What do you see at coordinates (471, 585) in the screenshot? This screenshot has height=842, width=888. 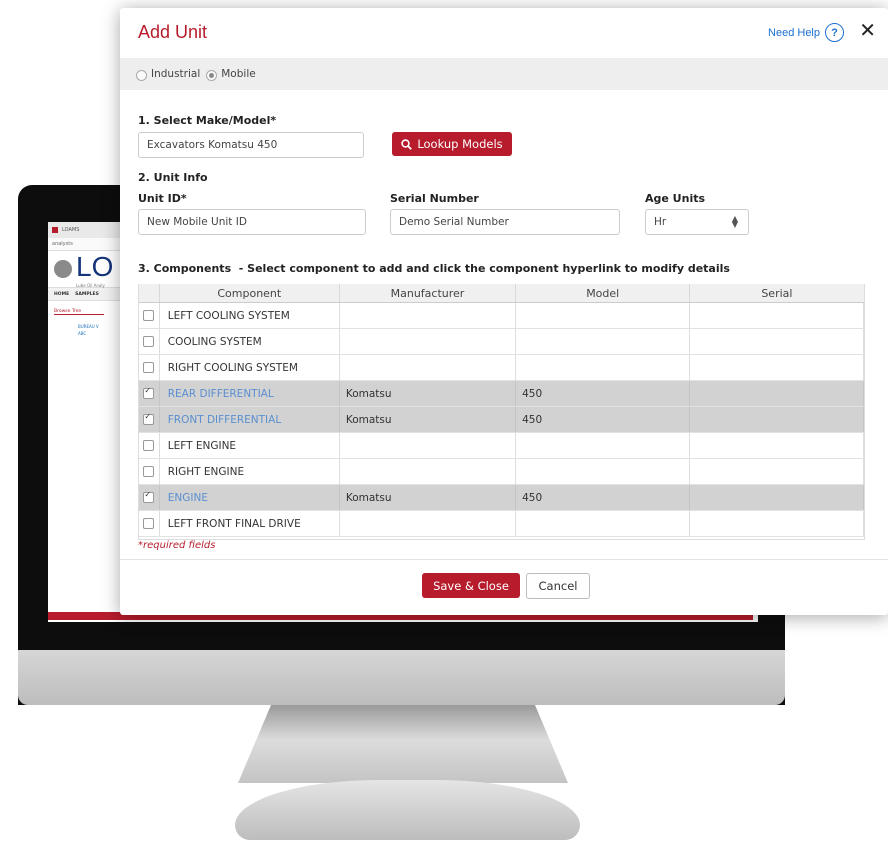 I see `save-close-button: Save & Close` at bounding box center [471, 585].